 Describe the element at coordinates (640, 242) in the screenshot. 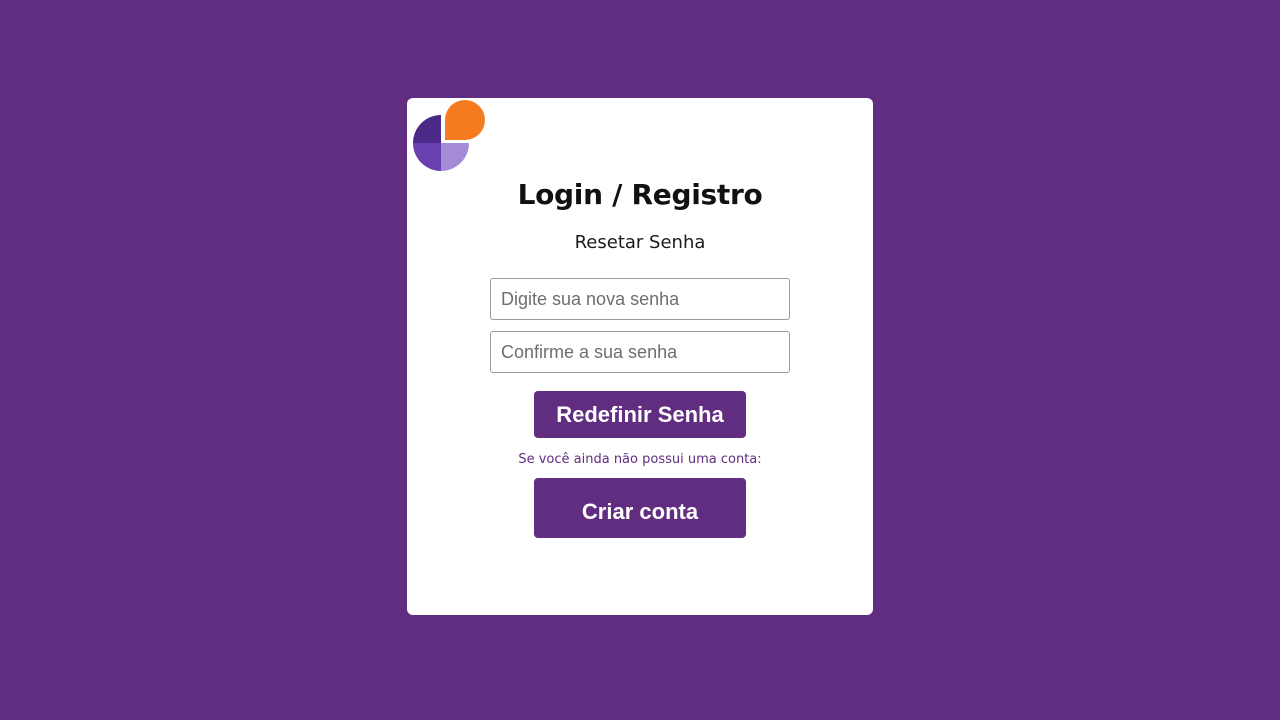

I see `page-subtitle: Resetar Senha` at that location.